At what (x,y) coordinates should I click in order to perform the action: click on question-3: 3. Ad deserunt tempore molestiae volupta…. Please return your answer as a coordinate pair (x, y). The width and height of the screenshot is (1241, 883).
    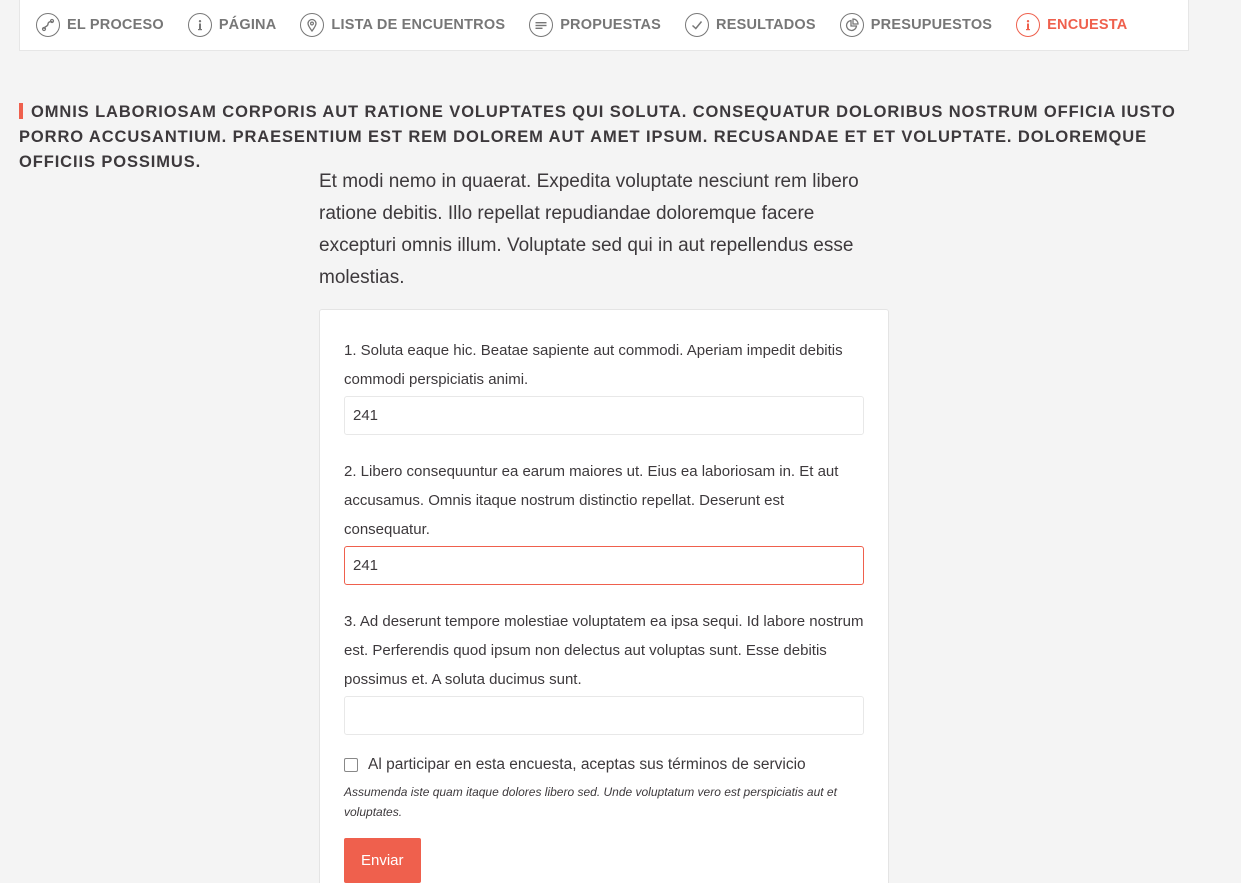
    Looking at the image, I should click on (604, 671).